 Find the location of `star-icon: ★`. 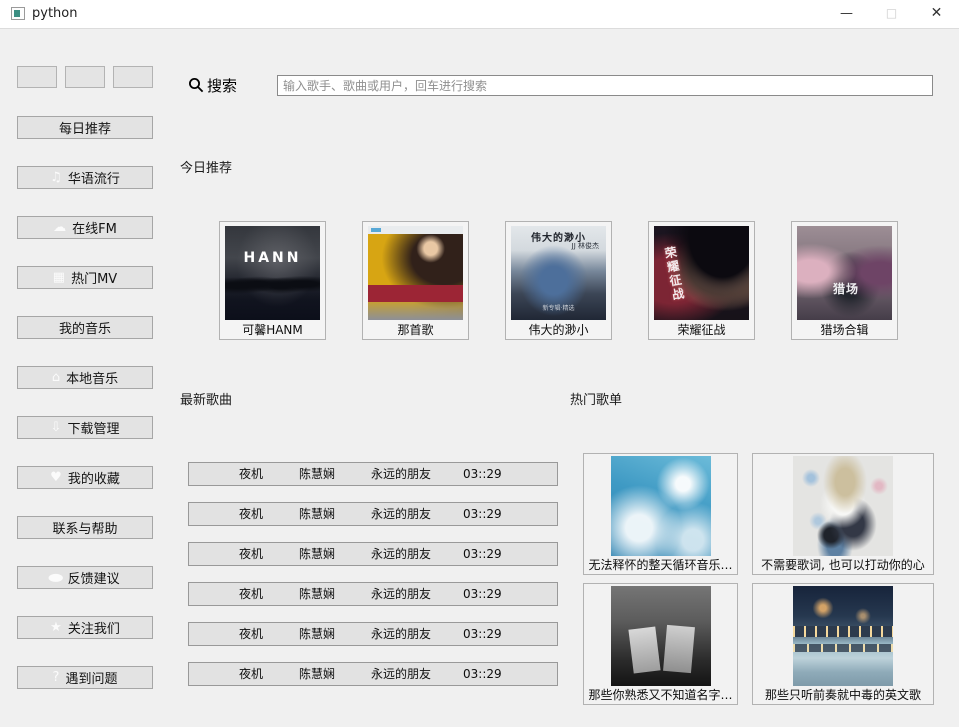

star-icon: ★ is located at coordinates (56, 627).